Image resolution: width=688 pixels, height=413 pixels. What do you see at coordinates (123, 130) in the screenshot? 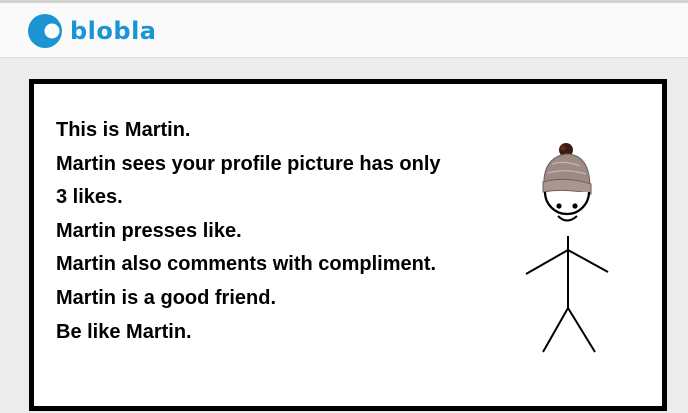
I see `meme-line: This is Martin.` at bounding box center [123, 130].